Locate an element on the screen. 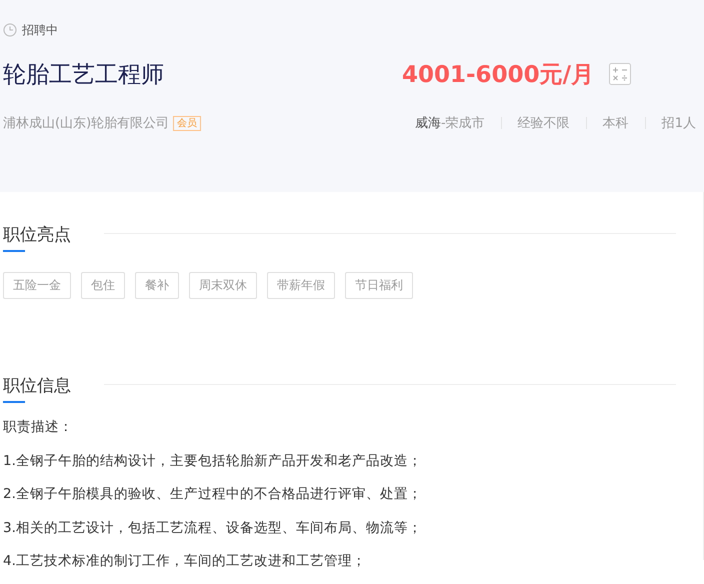 The image size is (704, 584). member-badge: 会员 is located at coordinates (187, 123).